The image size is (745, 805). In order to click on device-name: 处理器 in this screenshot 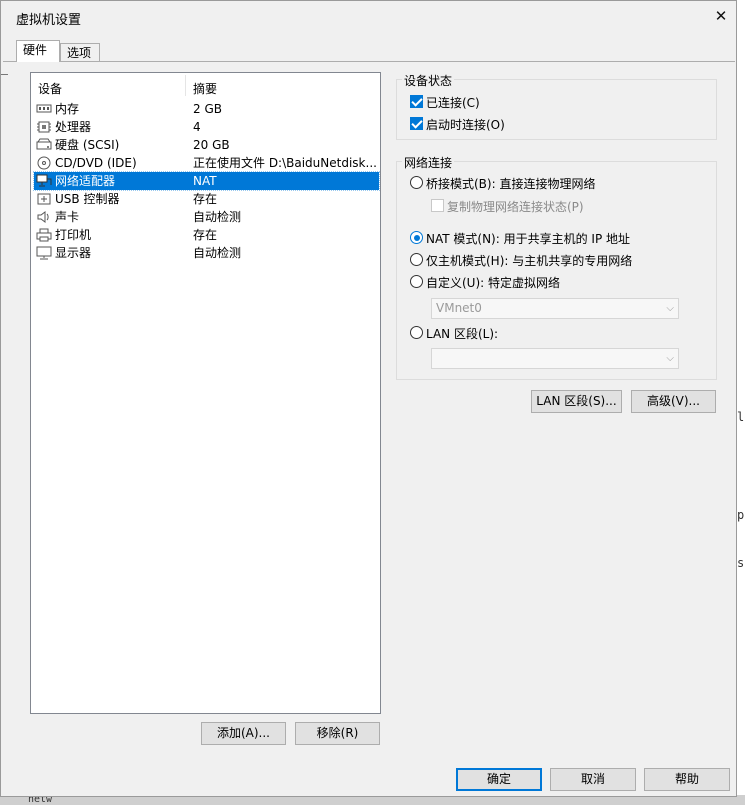, I will do `click(73, 127)`.